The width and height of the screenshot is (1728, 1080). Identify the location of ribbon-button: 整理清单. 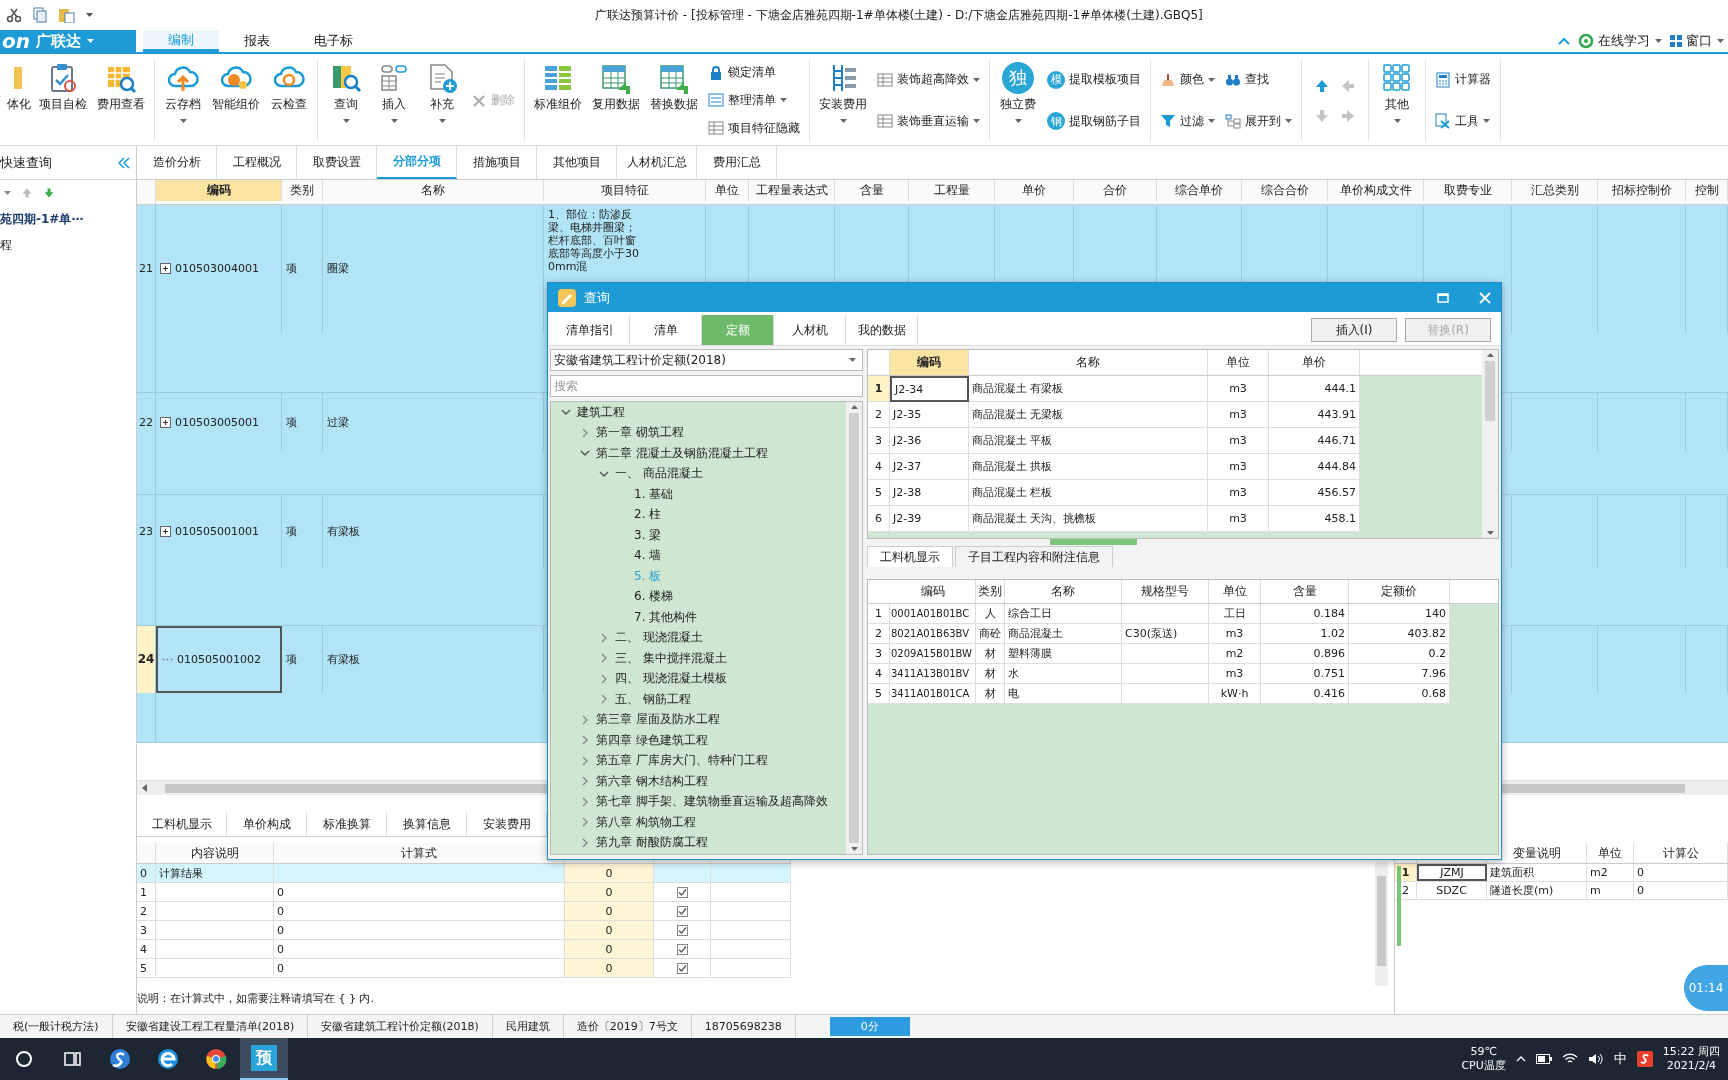
(754, 100).